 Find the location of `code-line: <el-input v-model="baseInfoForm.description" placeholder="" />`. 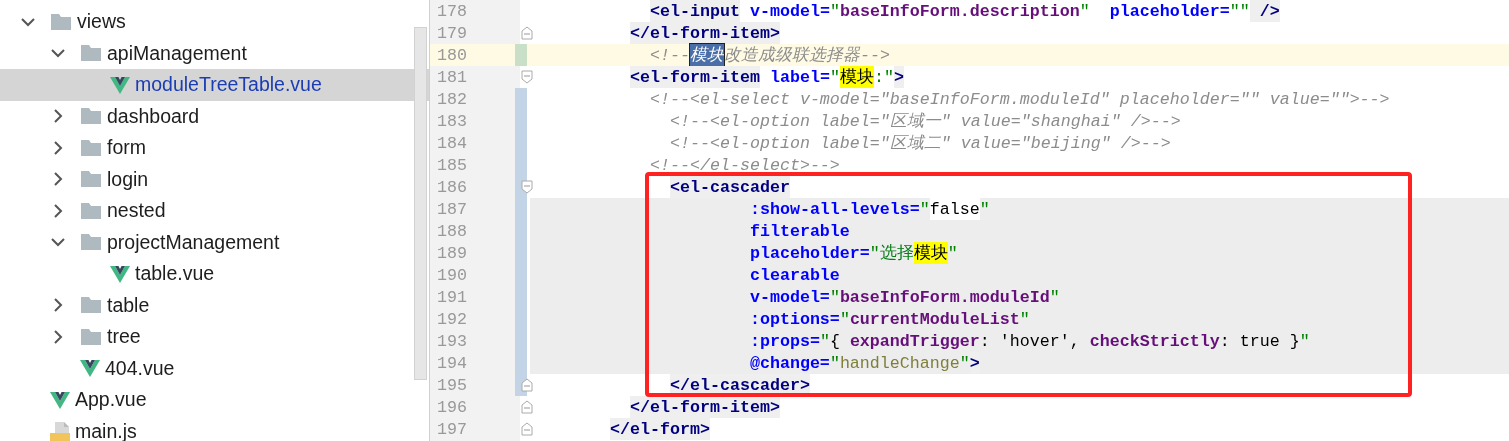

code-line: <el-input v-model="baseInfoForm.description" placeholder="" /> is located at coordinates (964, 11).